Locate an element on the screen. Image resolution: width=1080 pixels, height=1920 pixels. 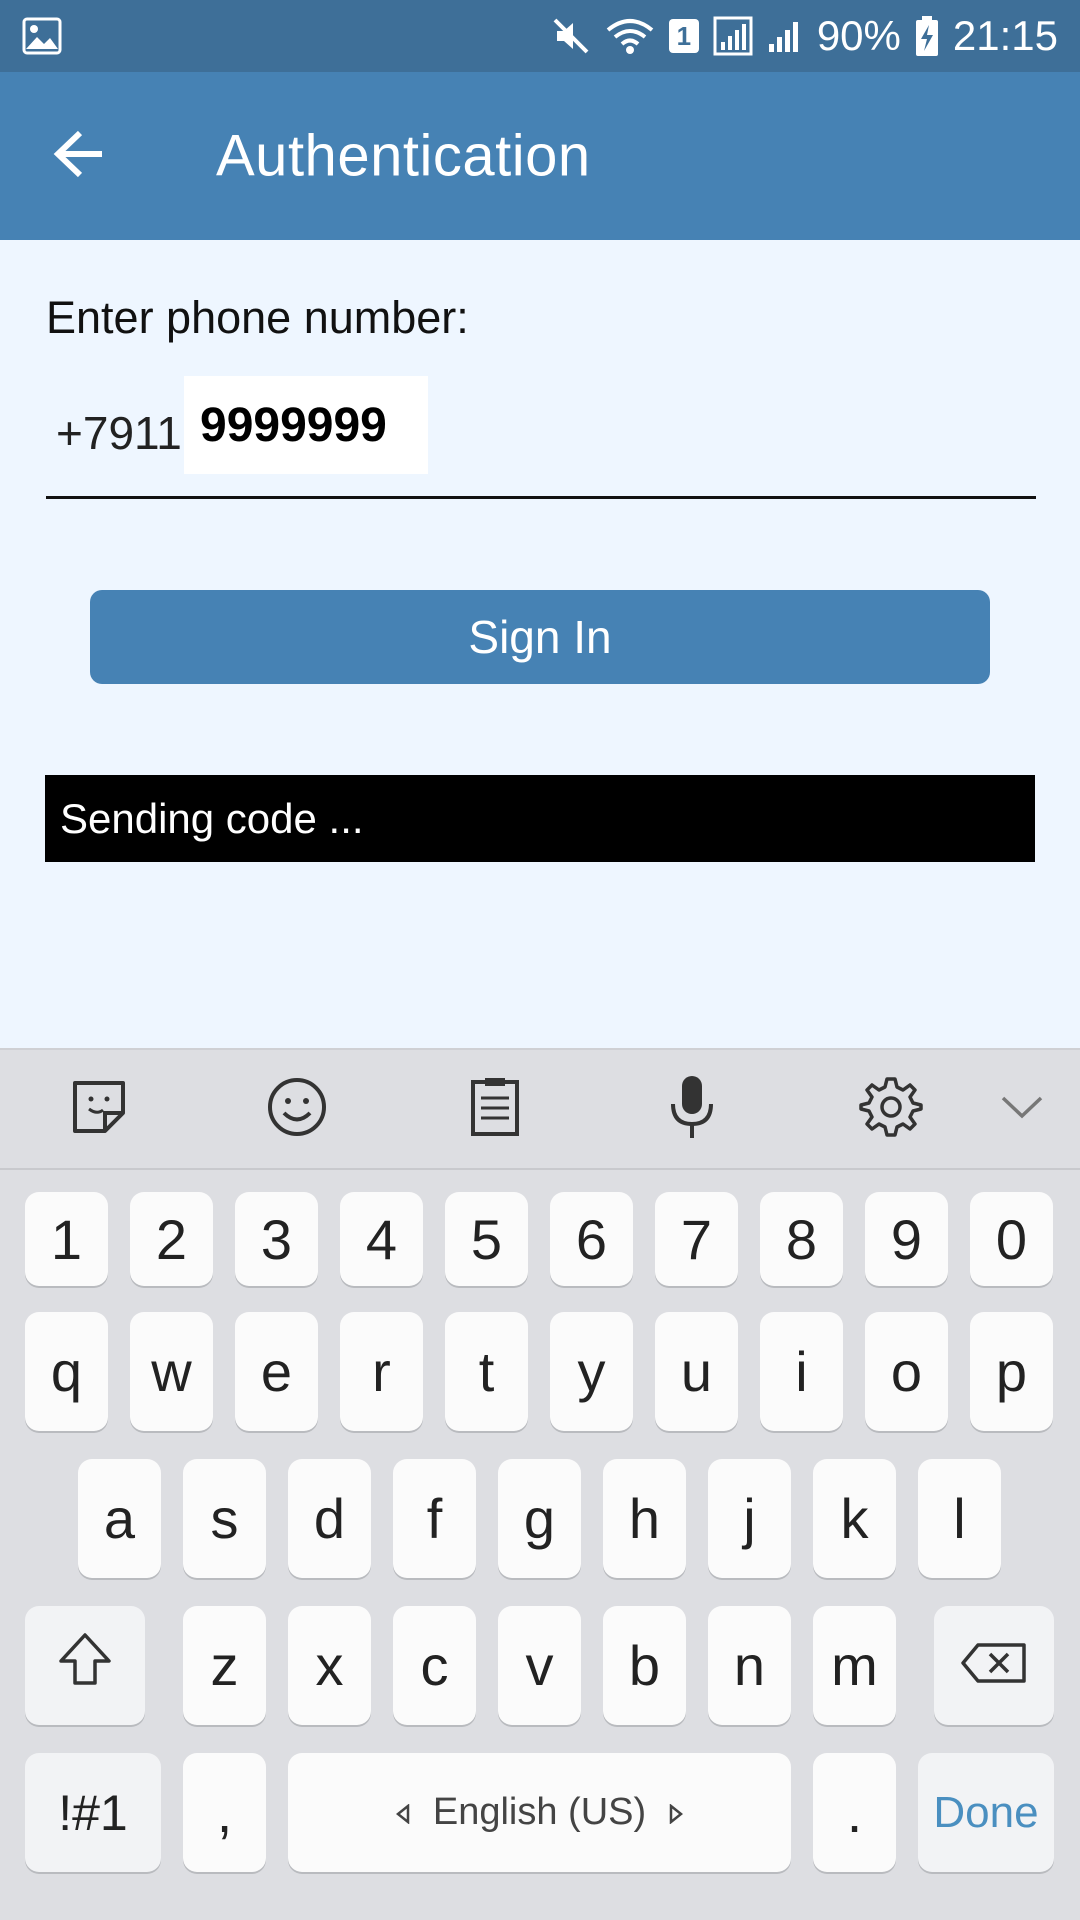
phone-prefix: +7911 is located at coordinates (119, 433).